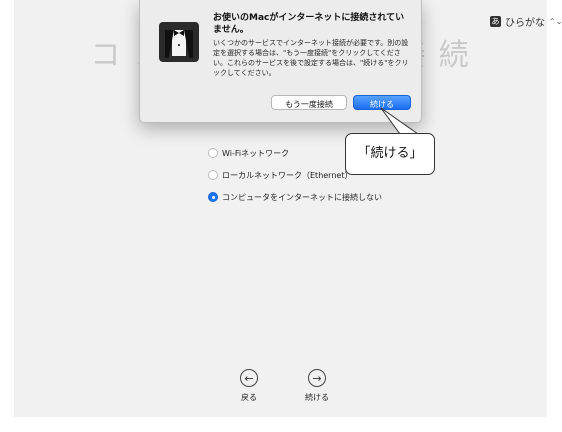  I want to click on no-connection-label: コンピュータをインターネットに接続しない, so click(302, 197).